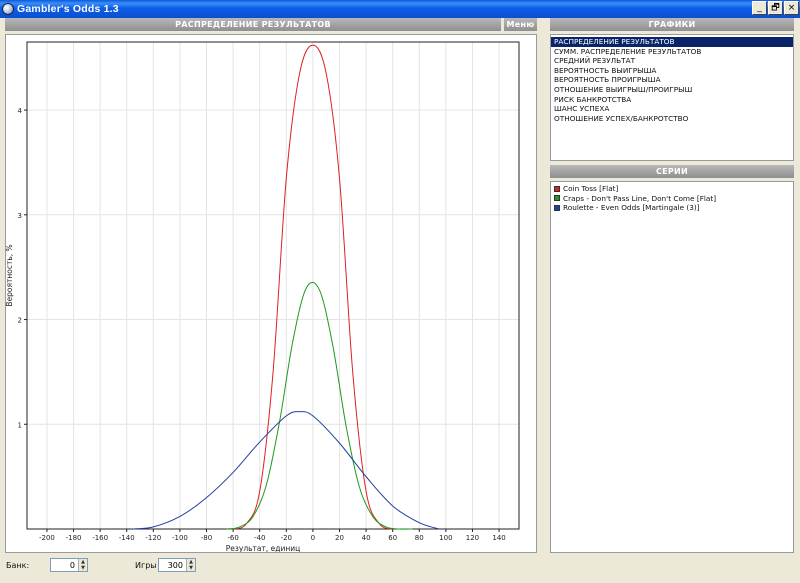 Image resolution: width=800 pixels, height=583 pixels. Describe the element at coordinates (339, 538) in the screenshot. I see `x-tick-label: 20` at that location.